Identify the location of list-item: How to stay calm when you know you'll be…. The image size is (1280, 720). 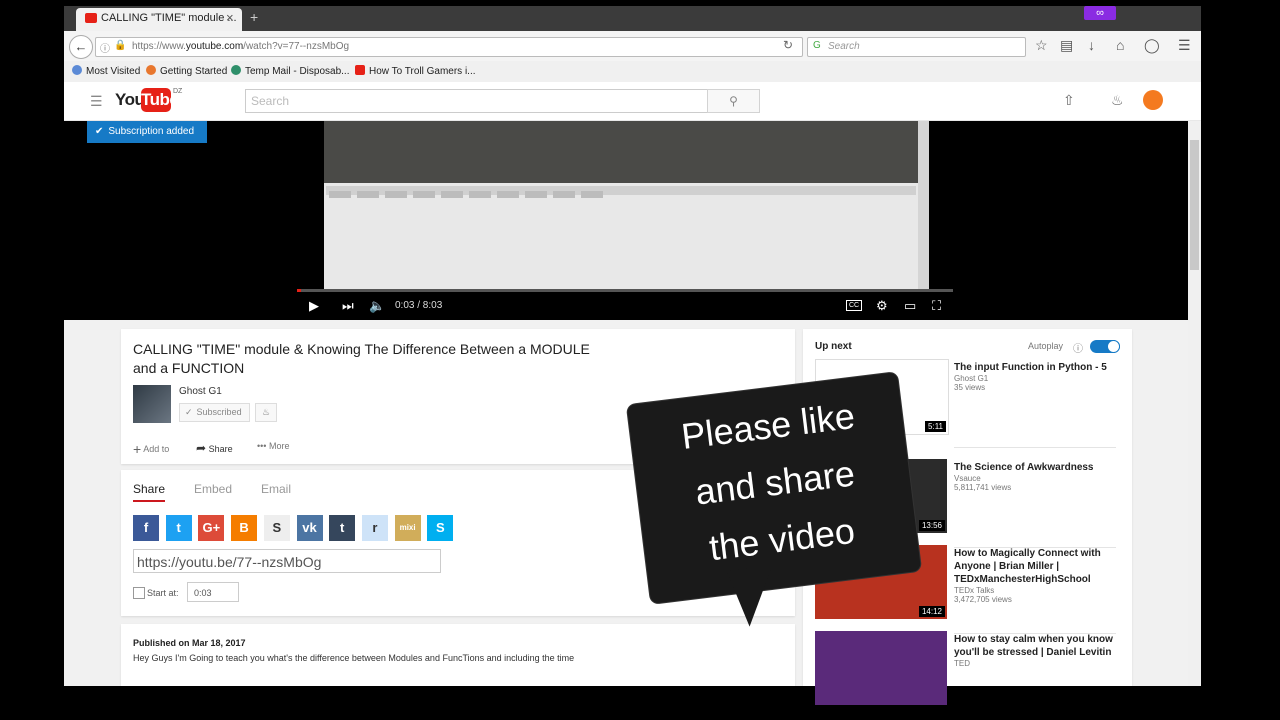
(1039, 650).